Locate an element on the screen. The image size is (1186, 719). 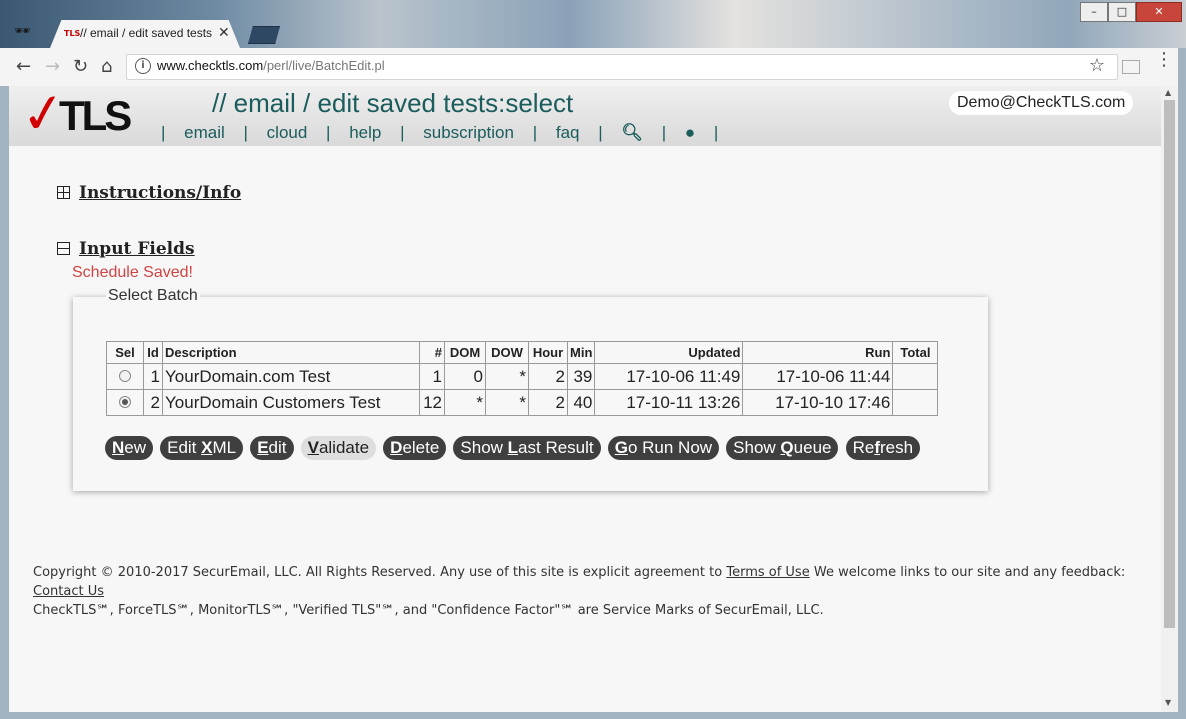
show-last-result-button: Show Last Result is located at coordinates (527, 448).